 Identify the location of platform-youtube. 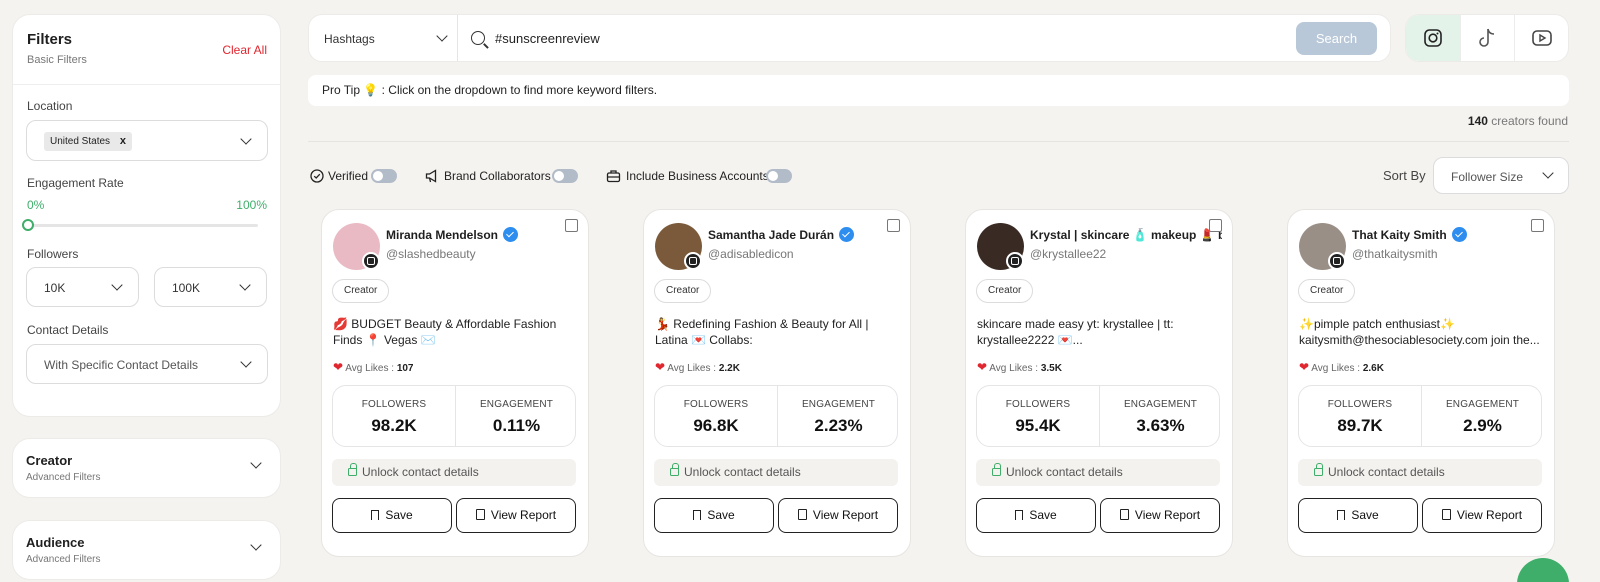
(1541, 38).